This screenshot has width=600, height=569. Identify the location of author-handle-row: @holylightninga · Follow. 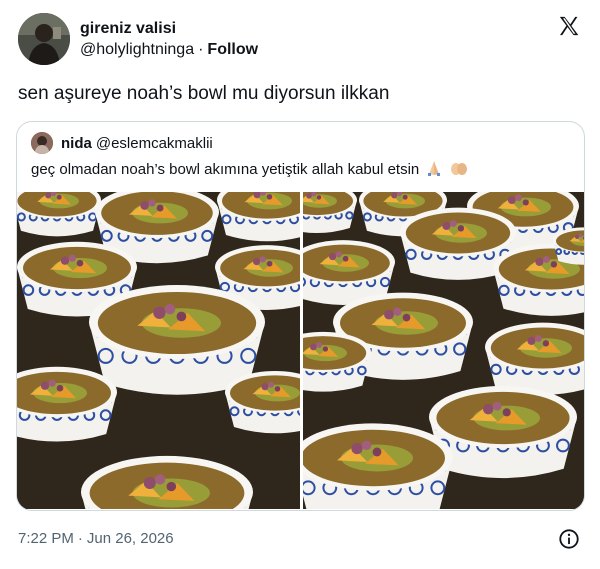
(169, 50).